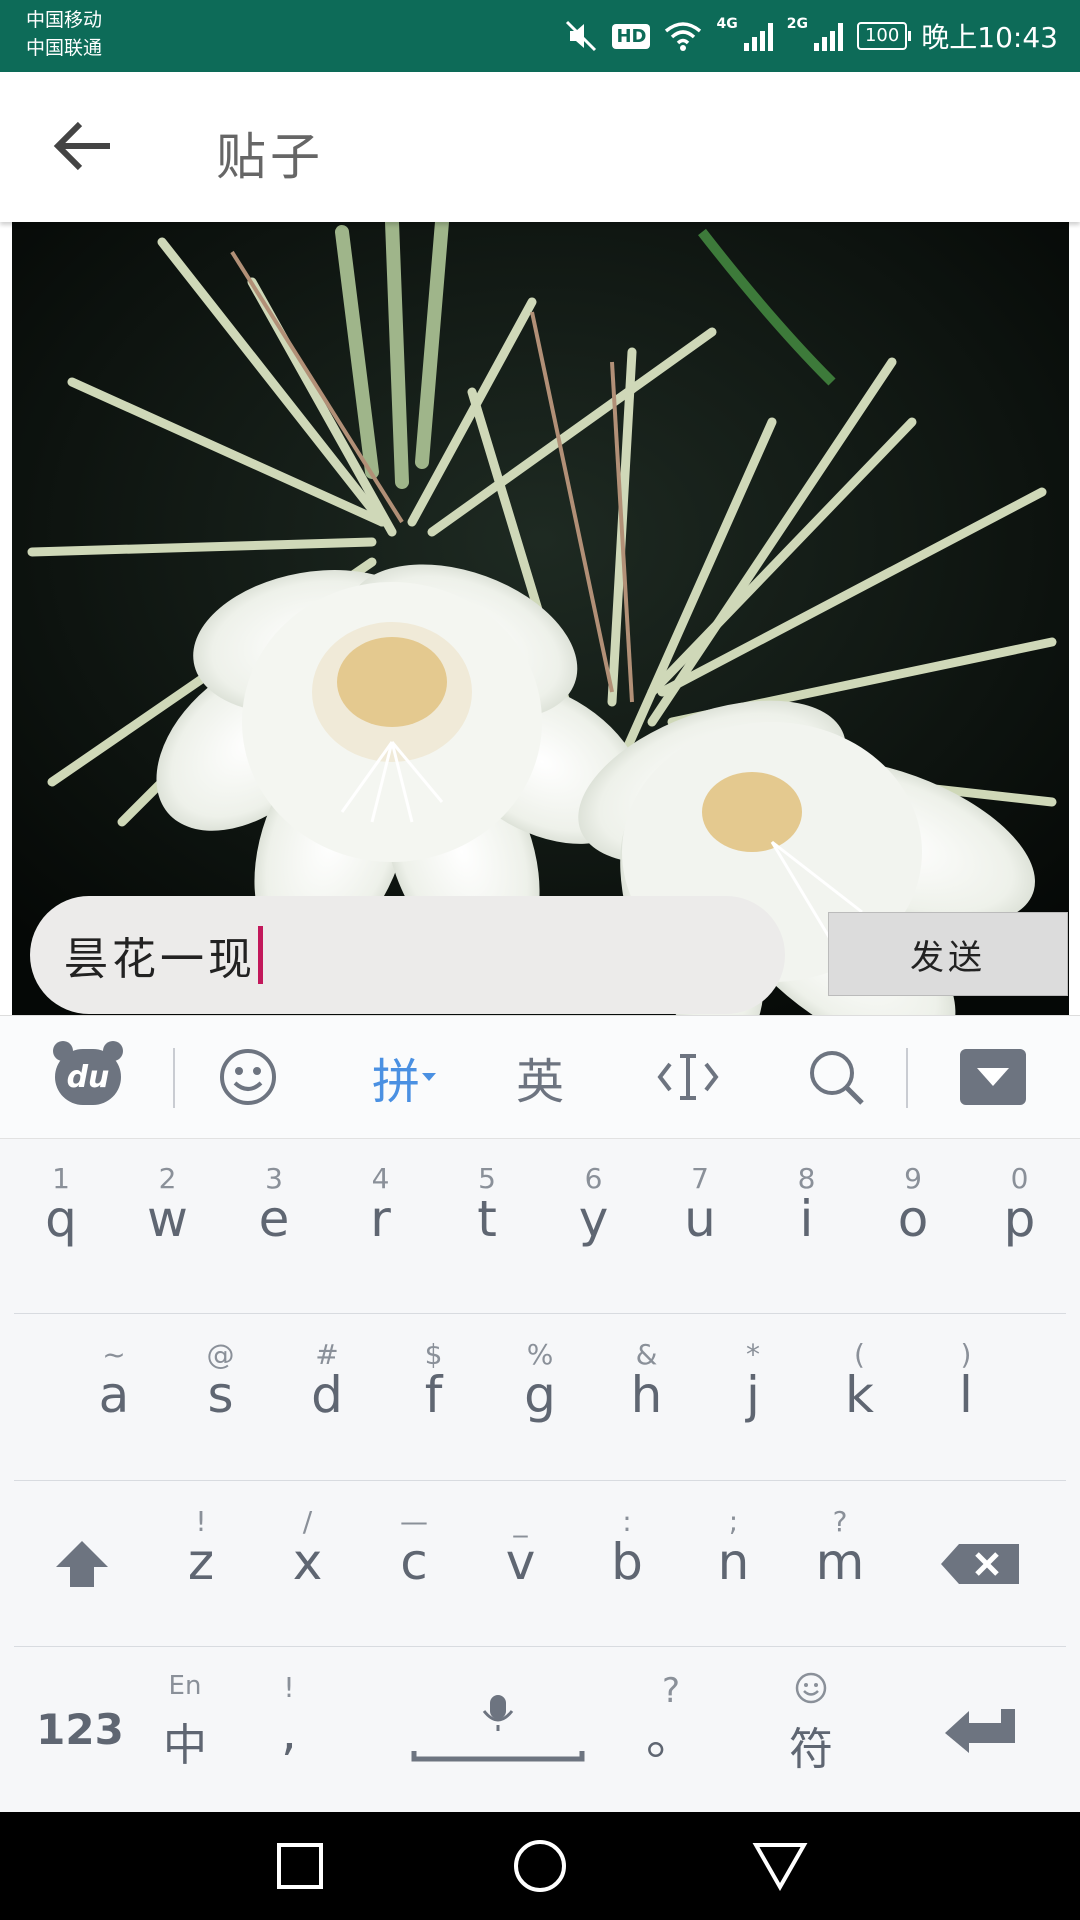  I want to click on period-key: ? 。, so click(671, 1730).